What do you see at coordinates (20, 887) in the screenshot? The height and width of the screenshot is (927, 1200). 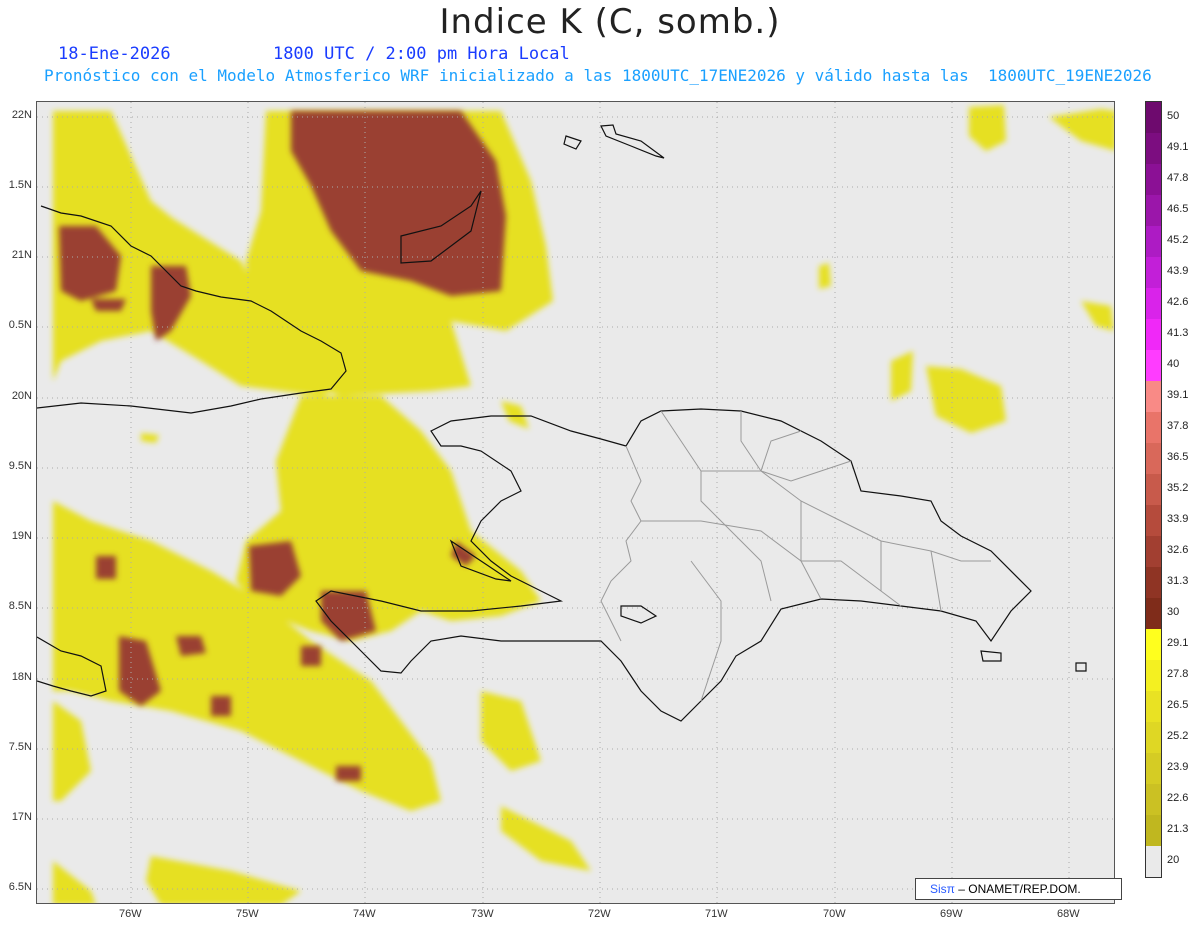 I see `lat-label: 6.5N` at bounding box center [20, 887].